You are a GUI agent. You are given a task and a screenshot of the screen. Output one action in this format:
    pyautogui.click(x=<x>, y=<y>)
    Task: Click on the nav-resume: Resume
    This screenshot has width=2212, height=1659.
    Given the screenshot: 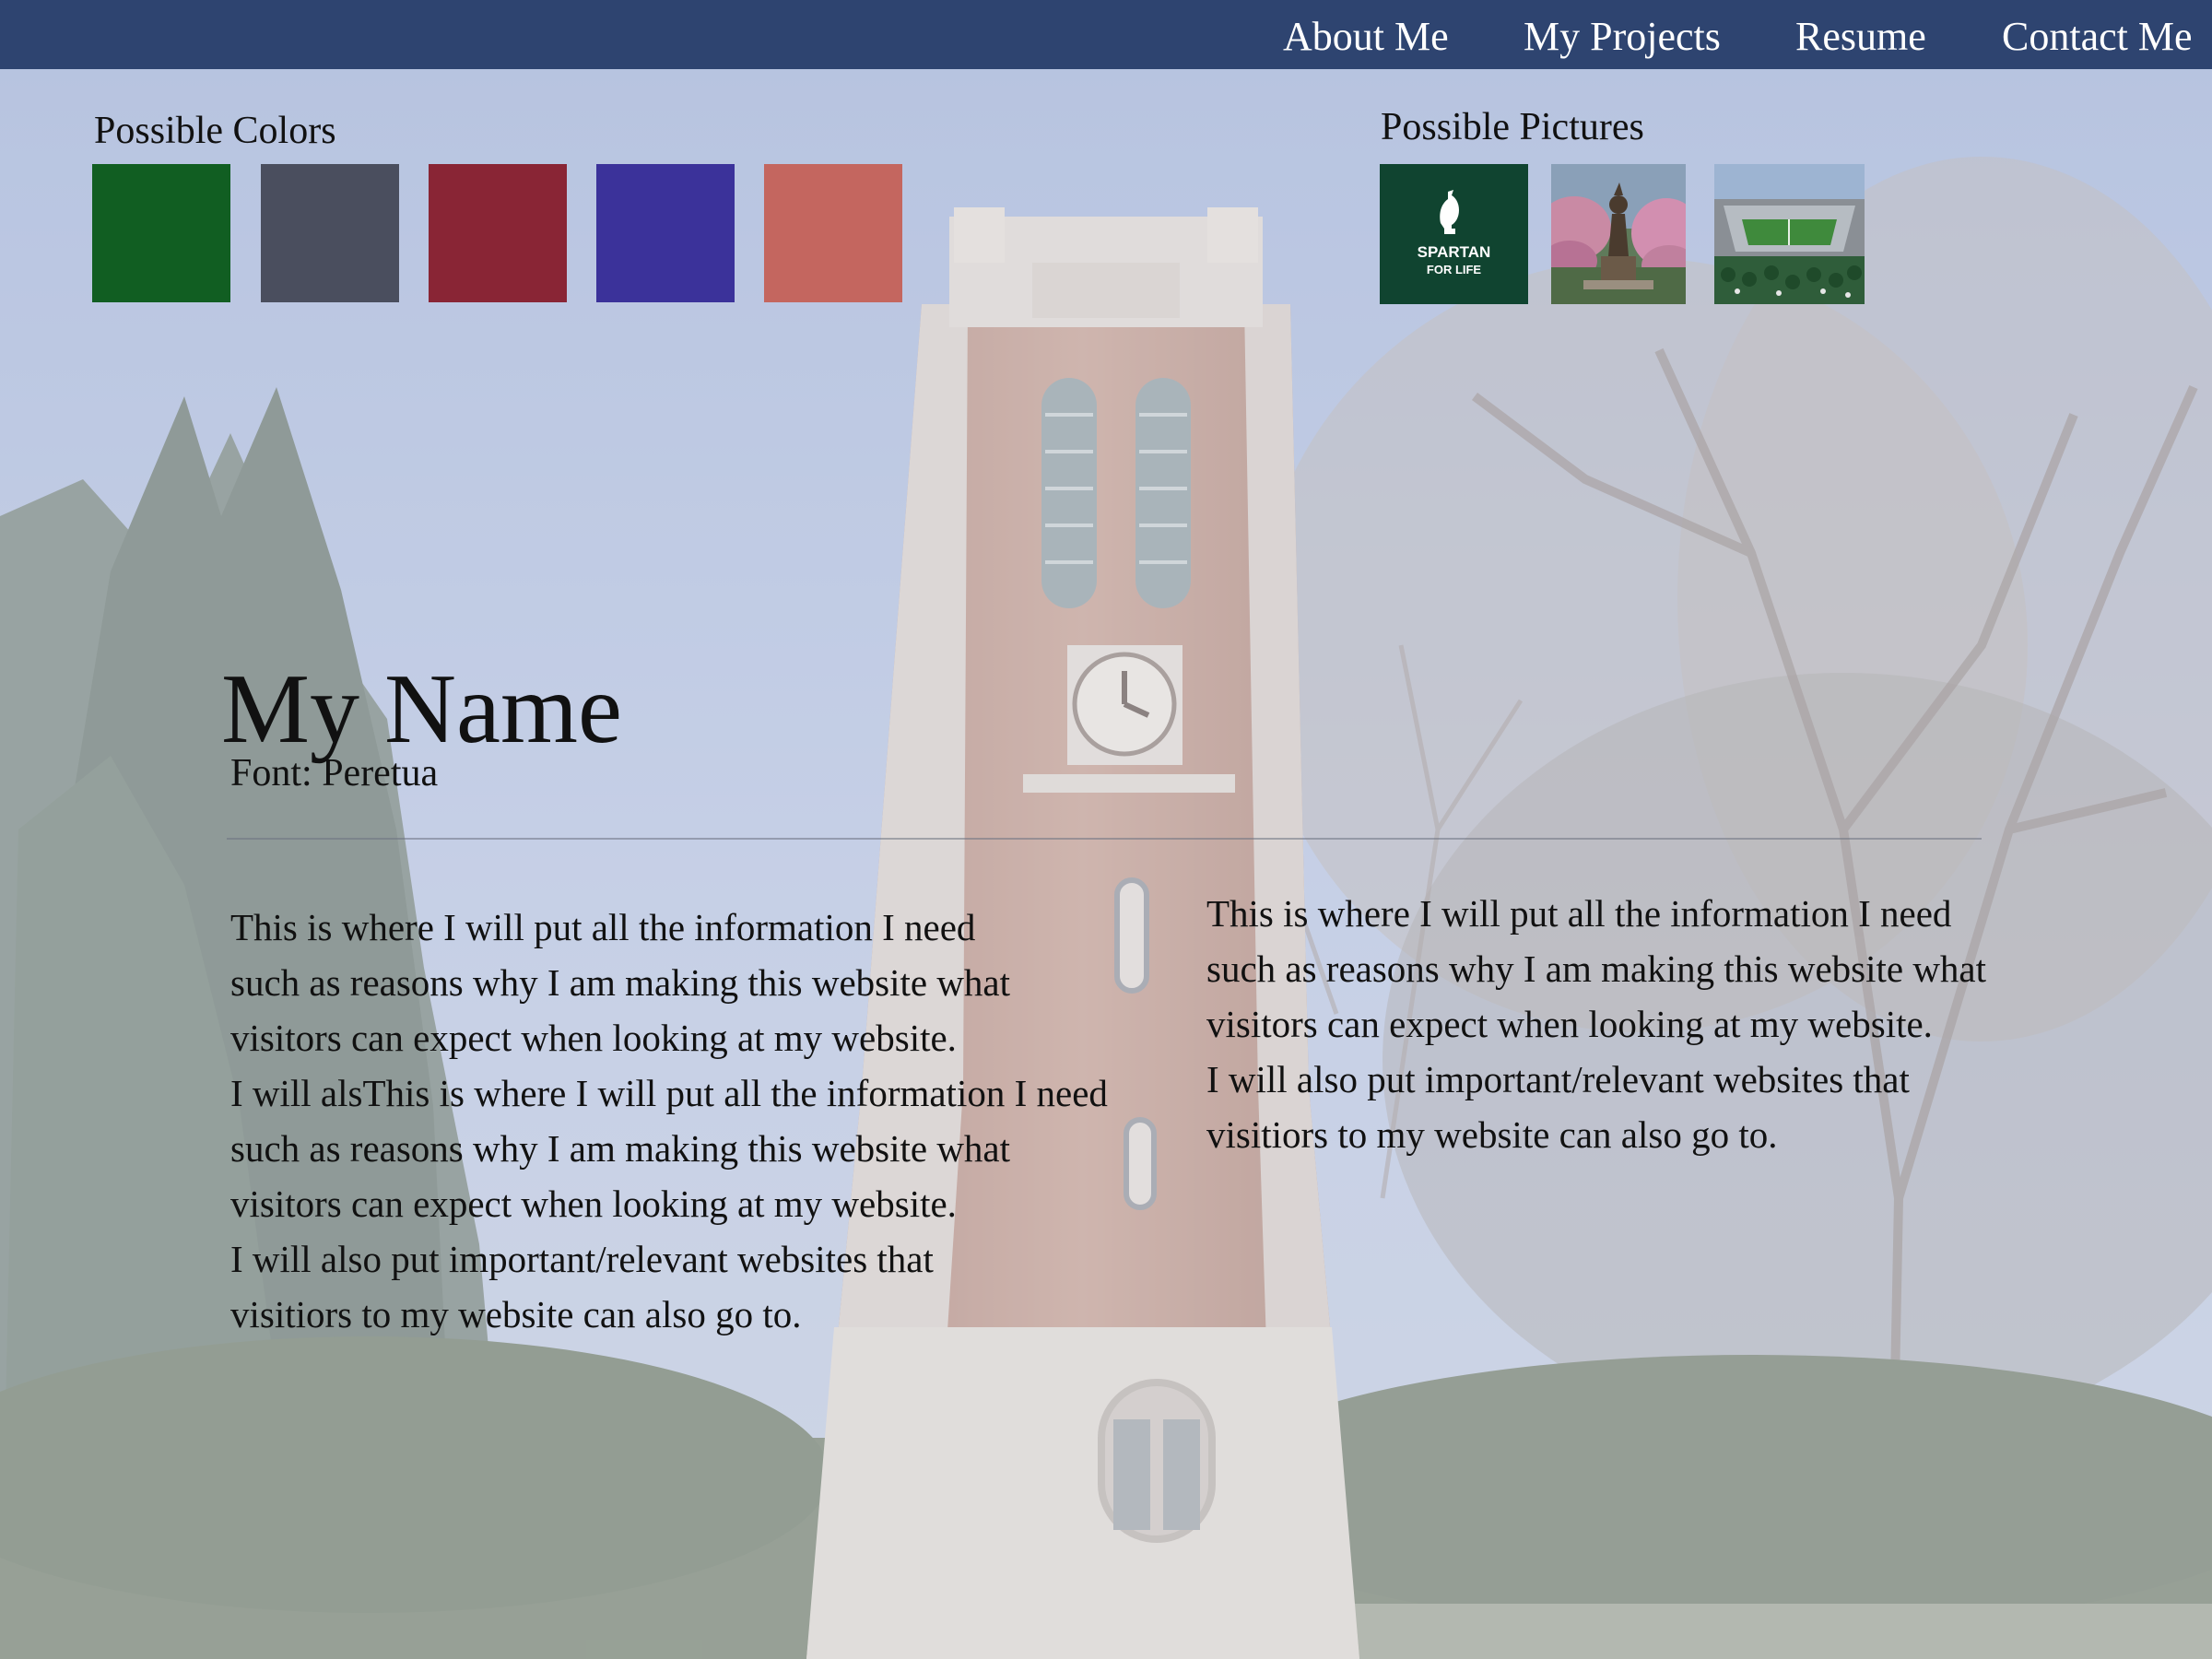 What is the action you would take?
    pyautogui.click(x=1860, y=37)
    